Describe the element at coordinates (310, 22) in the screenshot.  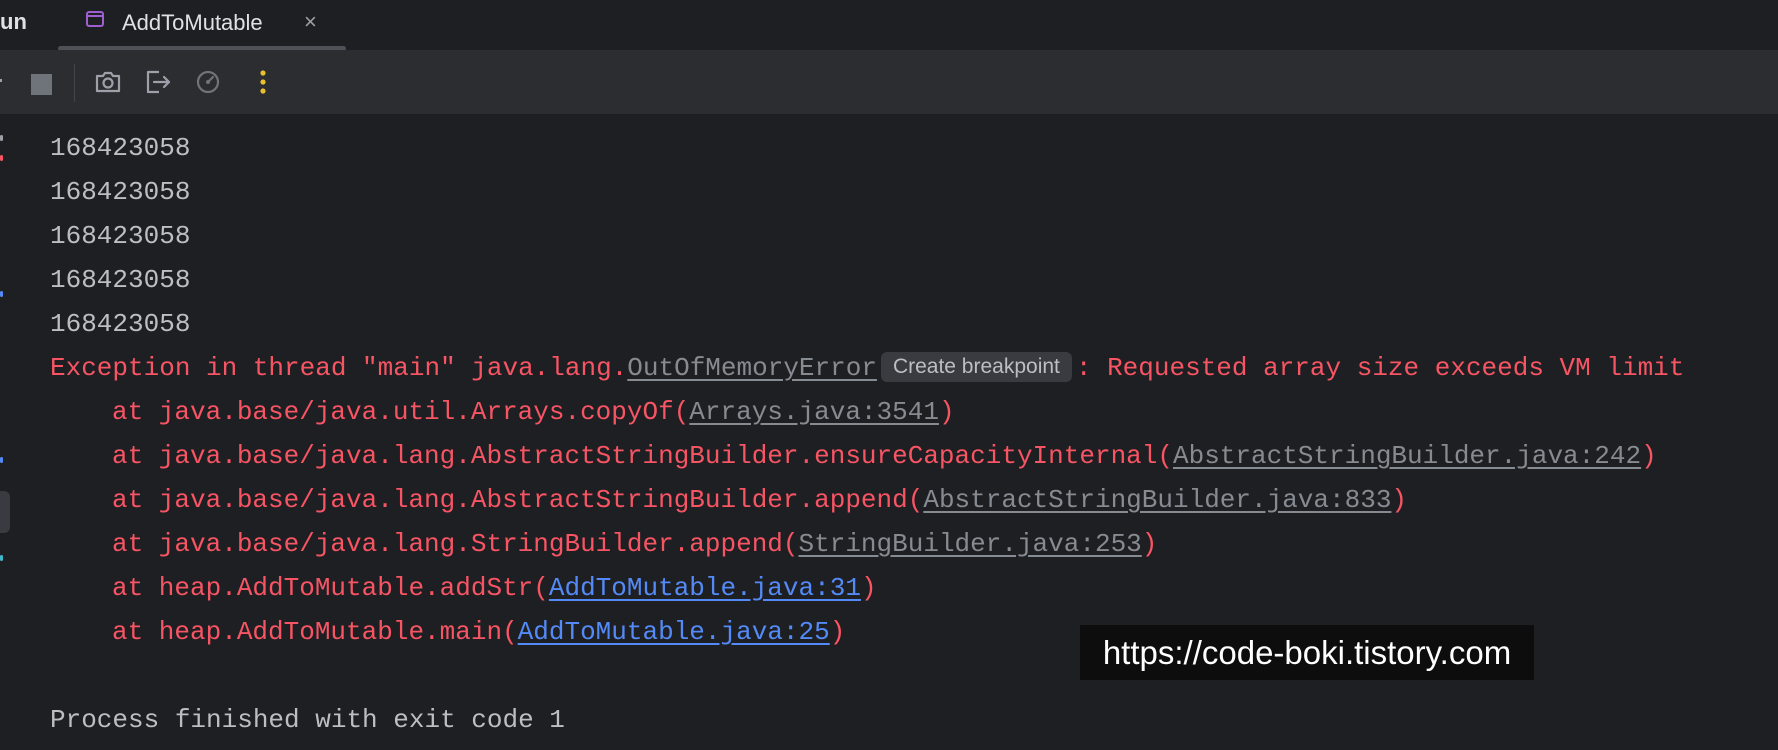
I see `close-icon: ×` at that location.